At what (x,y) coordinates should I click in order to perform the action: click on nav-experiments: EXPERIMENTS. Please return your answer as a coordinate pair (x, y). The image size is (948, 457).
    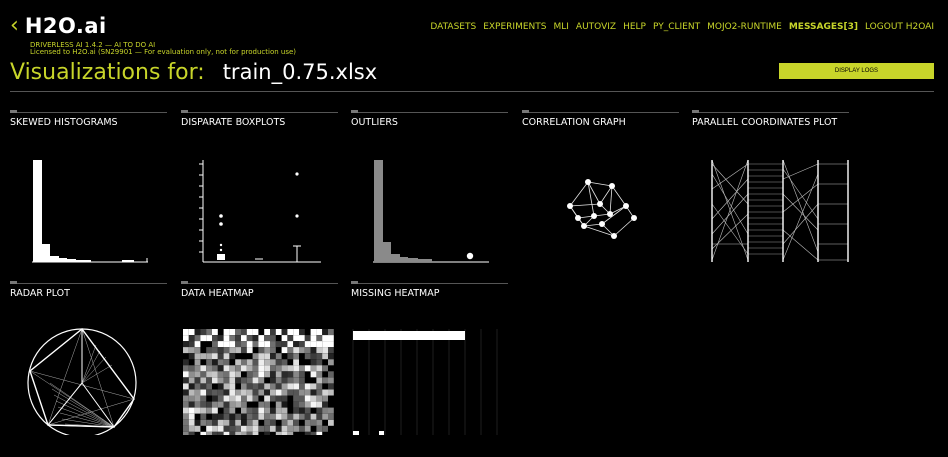
    Looking at the image, I should click on (514, 27).